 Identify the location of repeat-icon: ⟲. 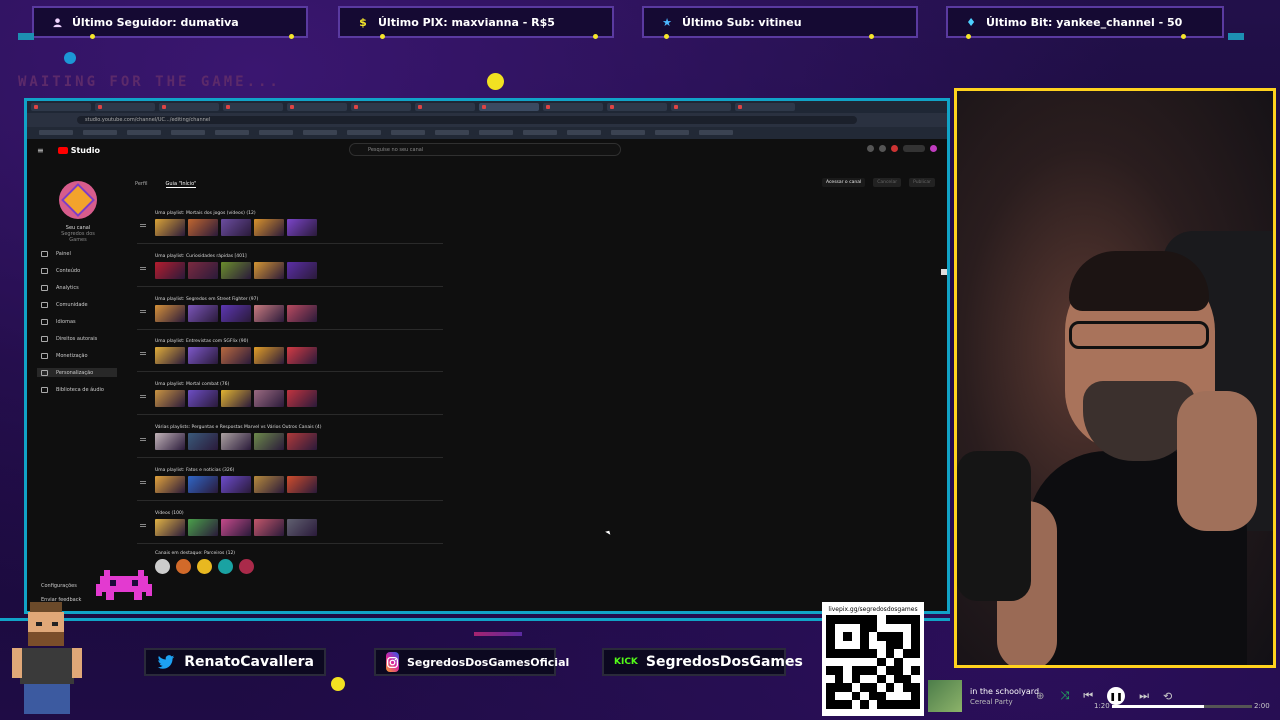
(1167, 696).